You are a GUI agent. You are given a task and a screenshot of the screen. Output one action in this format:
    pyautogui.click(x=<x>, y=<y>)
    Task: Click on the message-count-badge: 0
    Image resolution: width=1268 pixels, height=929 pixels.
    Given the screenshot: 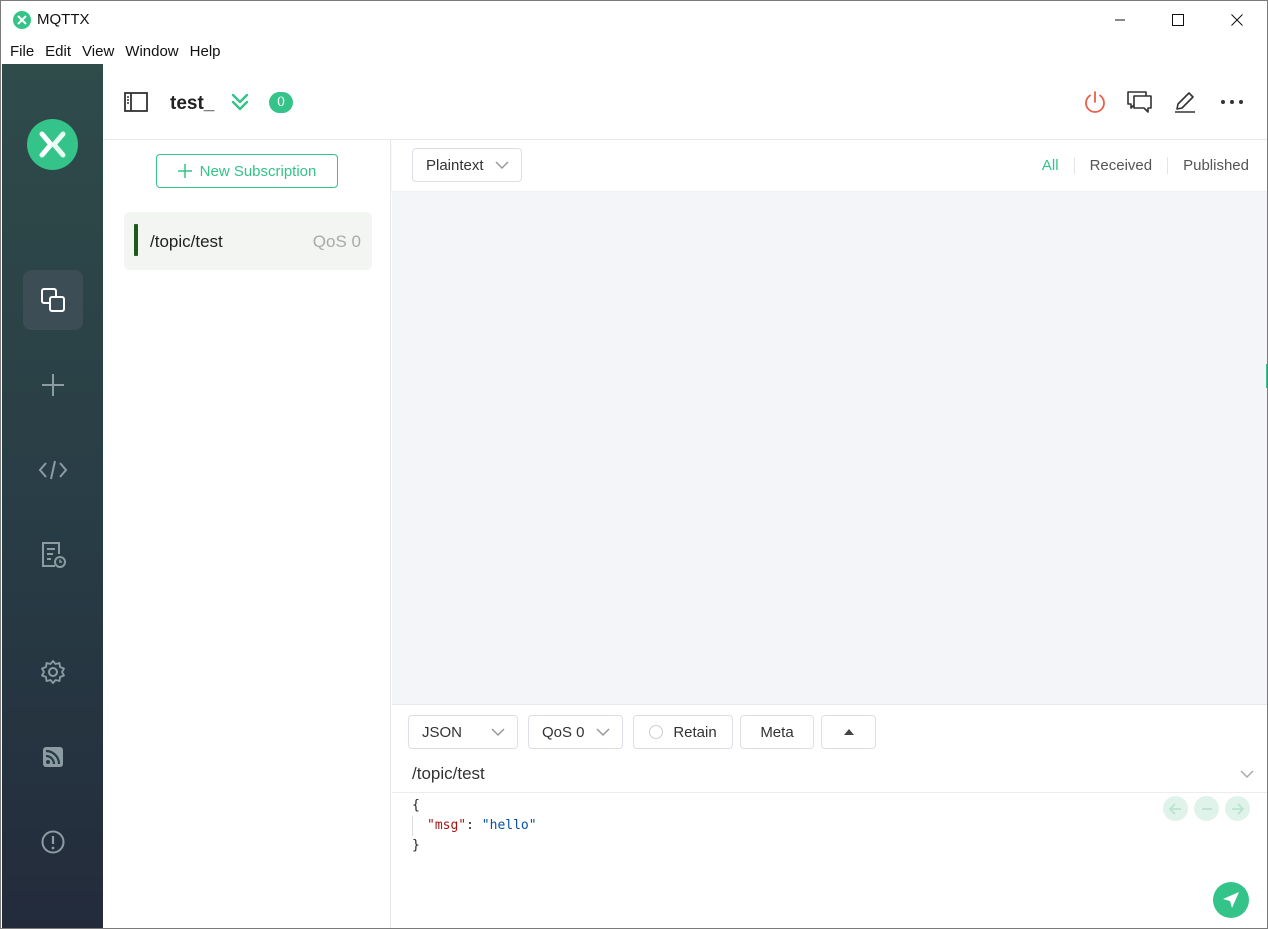 What is the action you would take?
    pyautogui.click(x=281, y=102)
    